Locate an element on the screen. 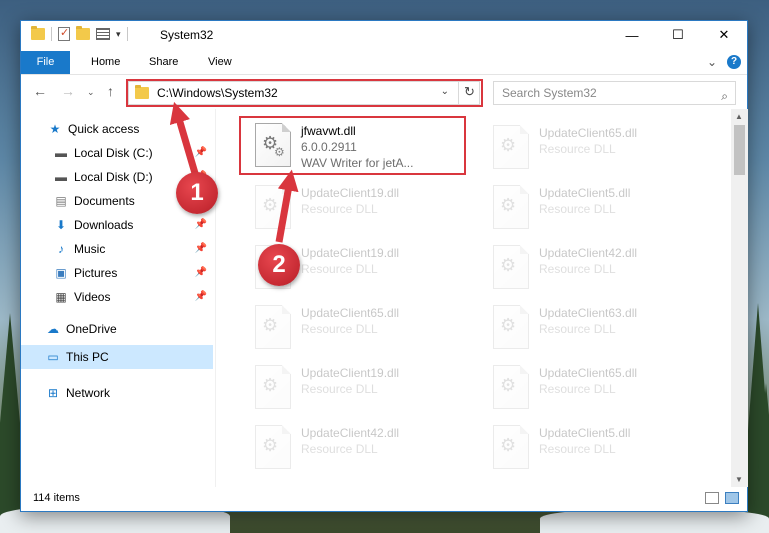 This screenshot has height=533, width=769. pictures-icon: ▣ is located at coordinates (61, 273).